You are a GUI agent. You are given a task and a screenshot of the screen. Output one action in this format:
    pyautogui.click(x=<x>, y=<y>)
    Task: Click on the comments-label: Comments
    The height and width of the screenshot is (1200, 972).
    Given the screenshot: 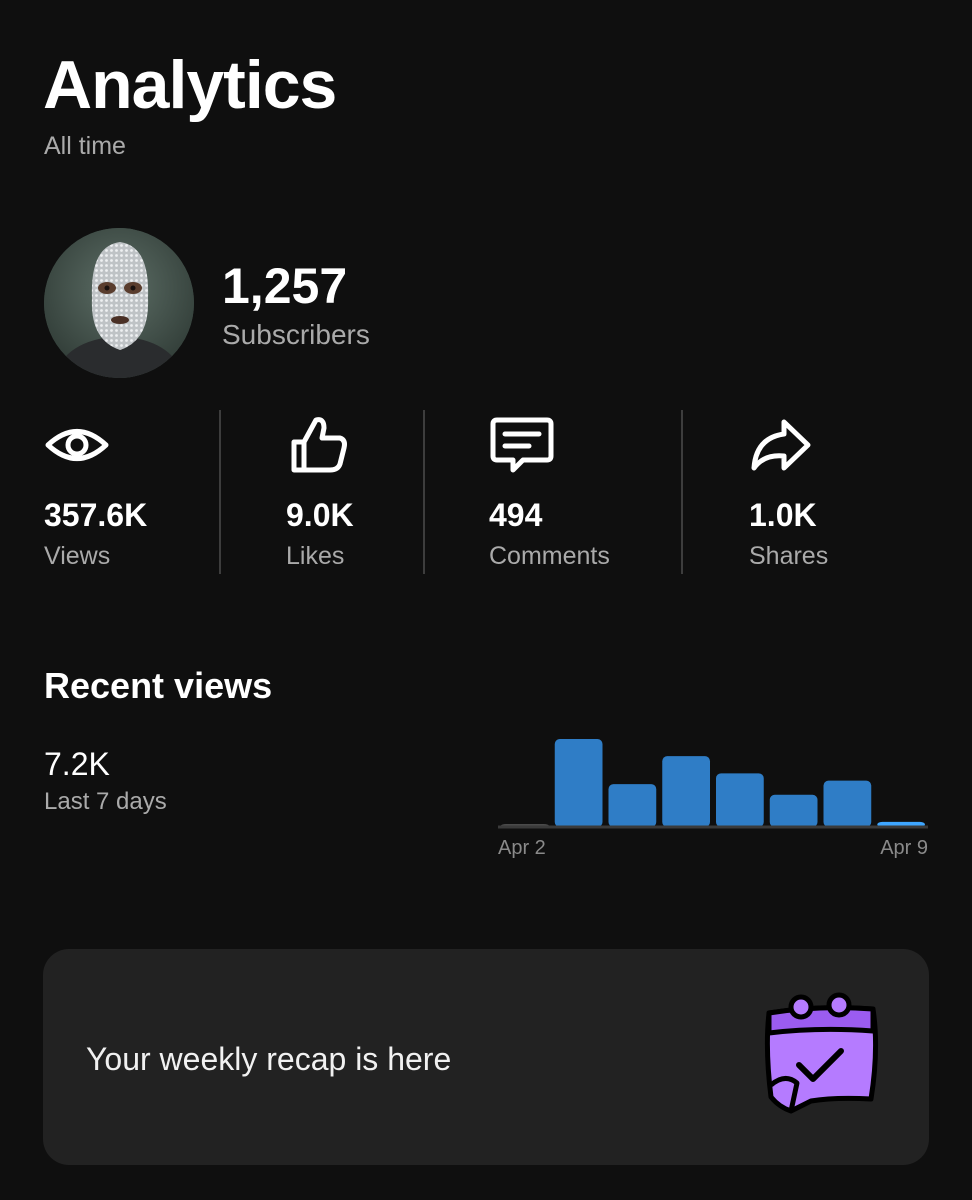 What is the action you would take?
    pyautogui.click(x=549, y=556)
    